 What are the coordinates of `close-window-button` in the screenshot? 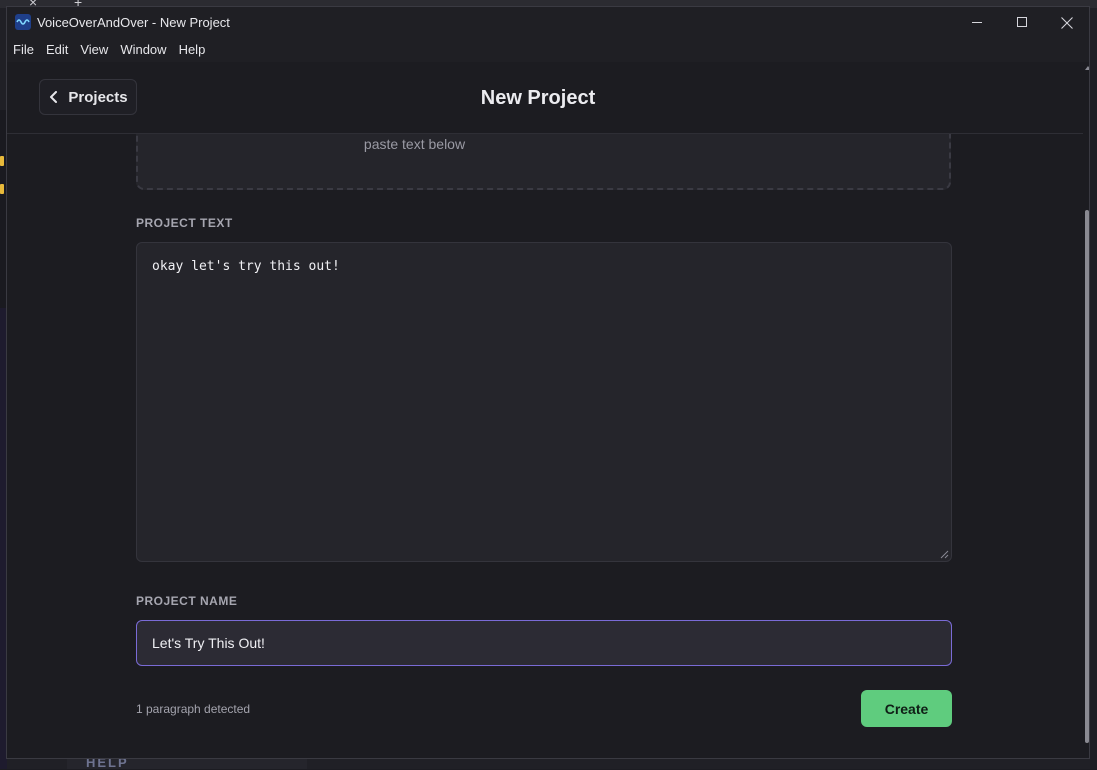 It's located at (1066, 22).